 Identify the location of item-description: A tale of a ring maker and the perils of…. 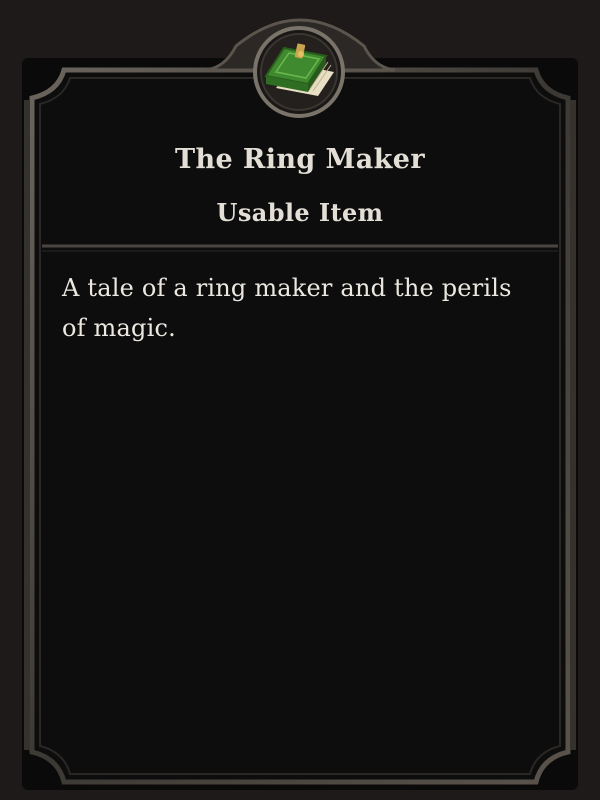
(287, 308).